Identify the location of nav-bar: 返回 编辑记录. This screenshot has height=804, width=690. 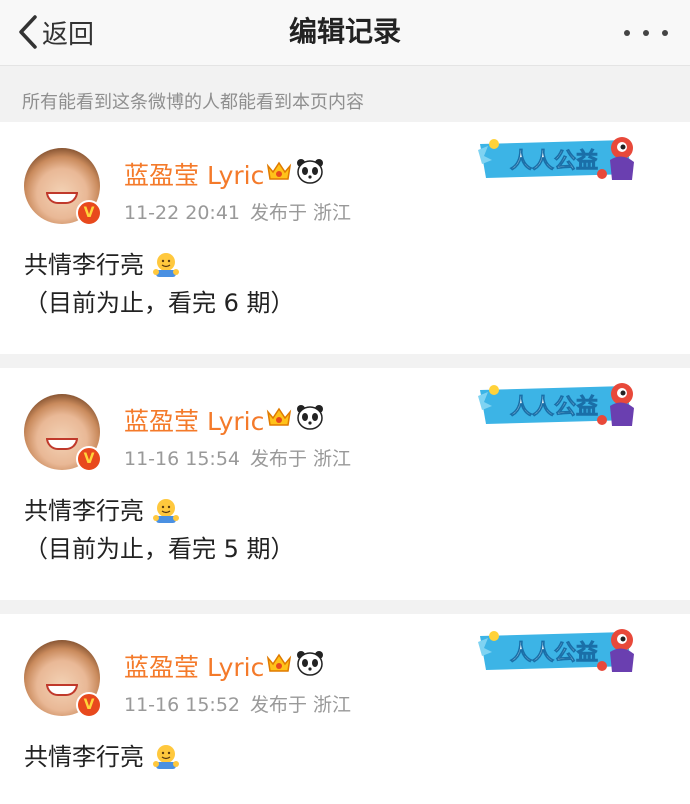
(345, 33).